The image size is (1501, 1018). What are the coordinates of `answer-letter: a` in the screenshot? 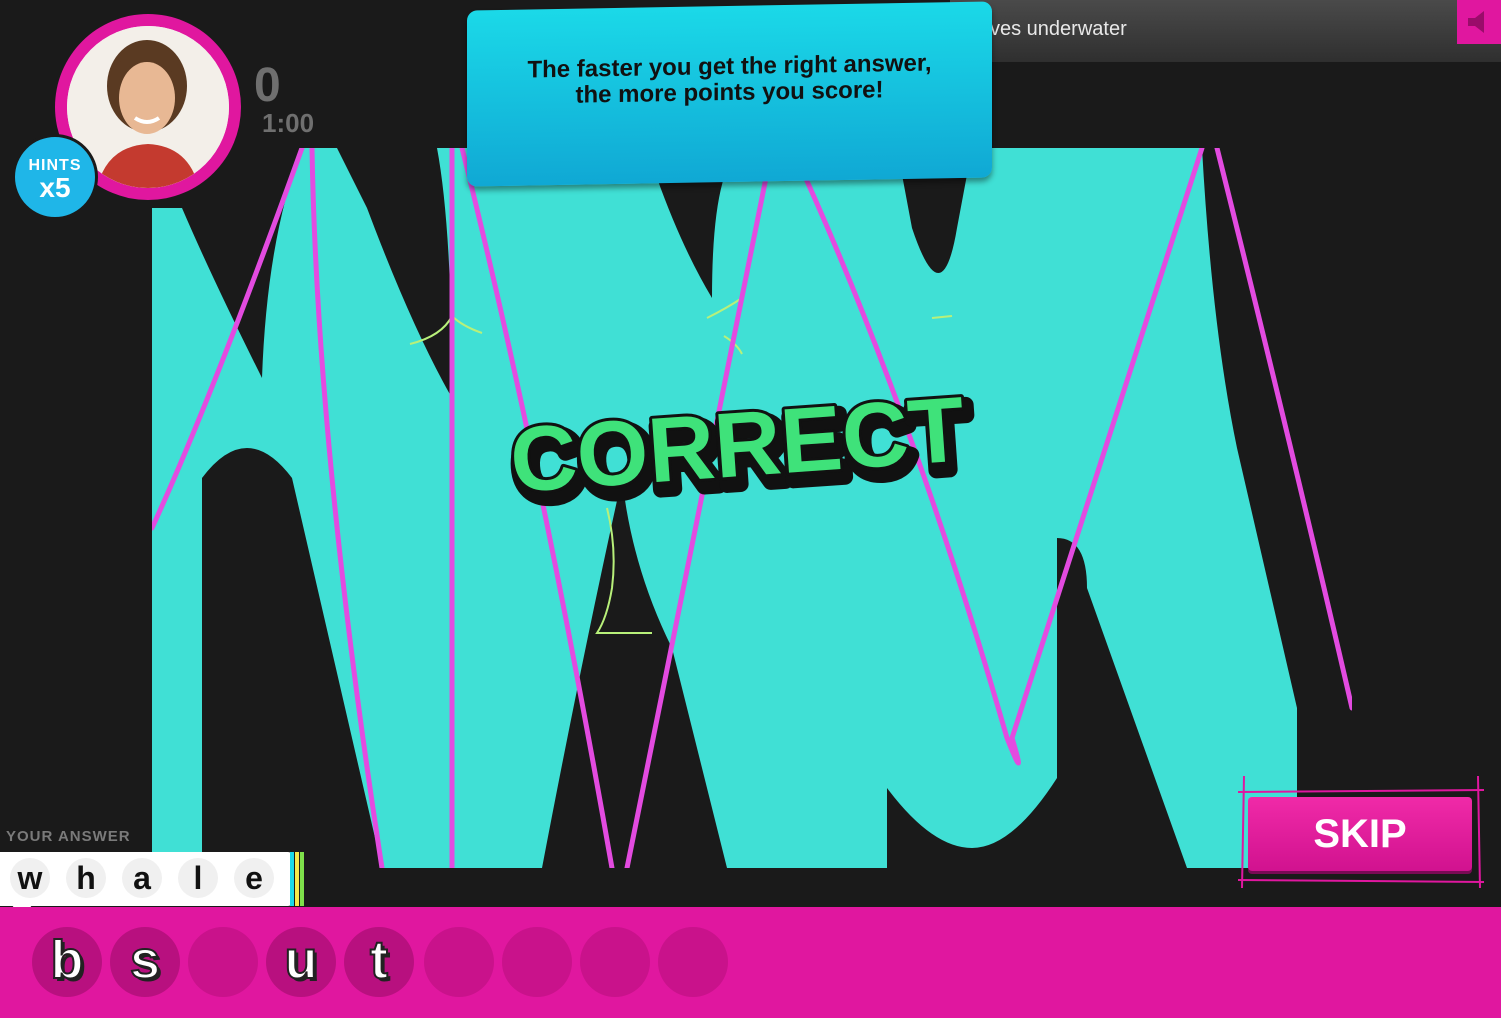 It's located at (142, 878).